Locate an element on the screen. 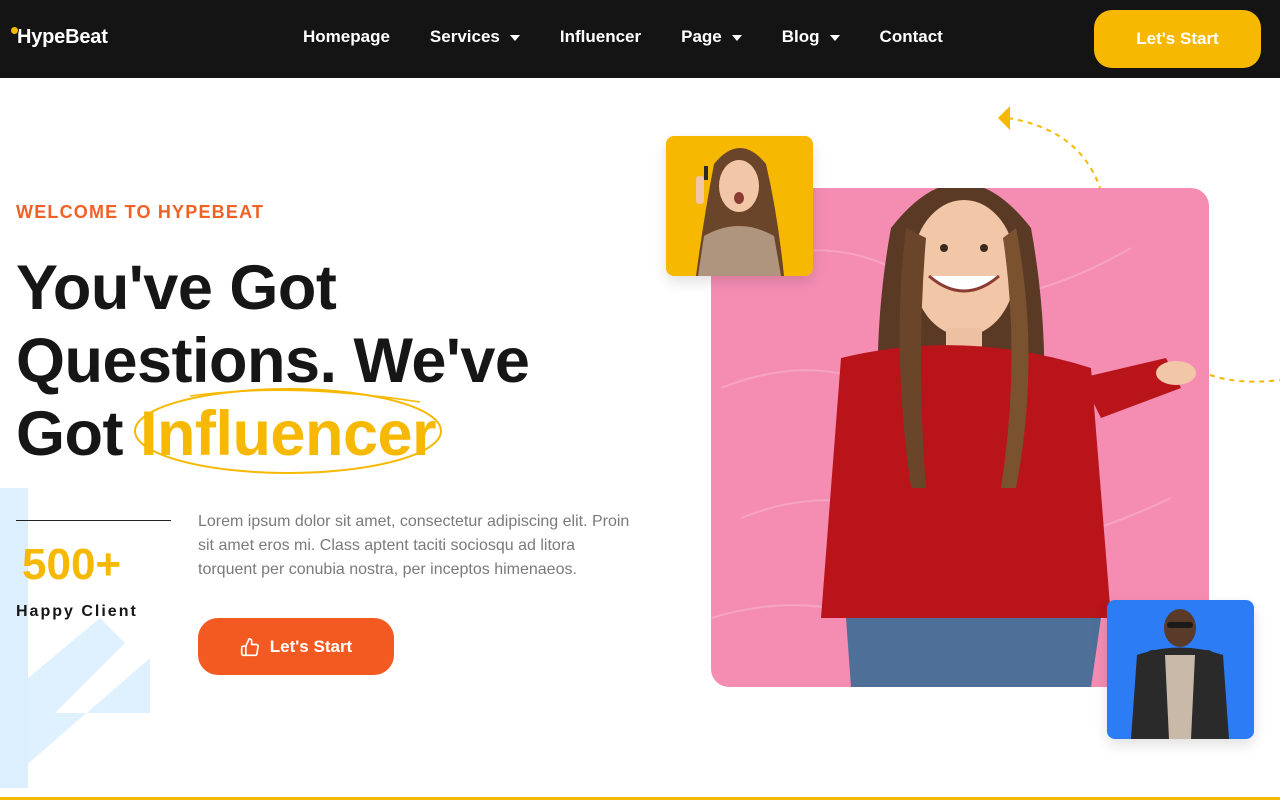  hero-title-line: Got Influencer is located at coordinates (326, 431).